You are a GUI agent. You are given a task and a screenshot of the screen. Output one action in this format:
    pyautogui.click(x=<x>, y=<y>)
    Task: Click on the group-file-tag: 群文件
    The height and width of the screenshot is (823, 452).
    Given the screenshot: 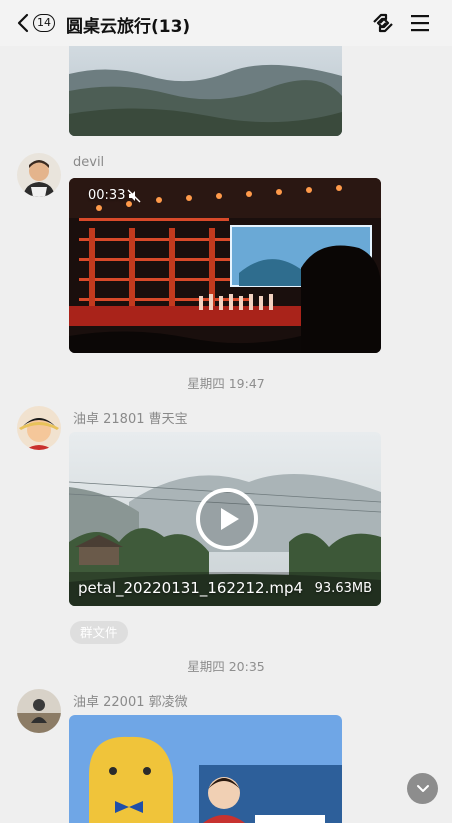 What is the action you would take?
    pyautogui.click(x=99, y=632)
    